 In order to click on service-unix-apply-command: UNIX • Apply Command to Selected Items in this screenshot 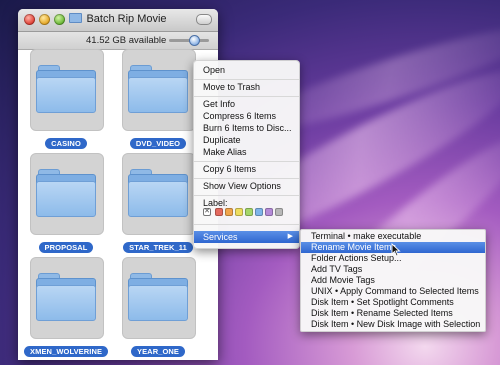, I will do `click(393, 291)`.